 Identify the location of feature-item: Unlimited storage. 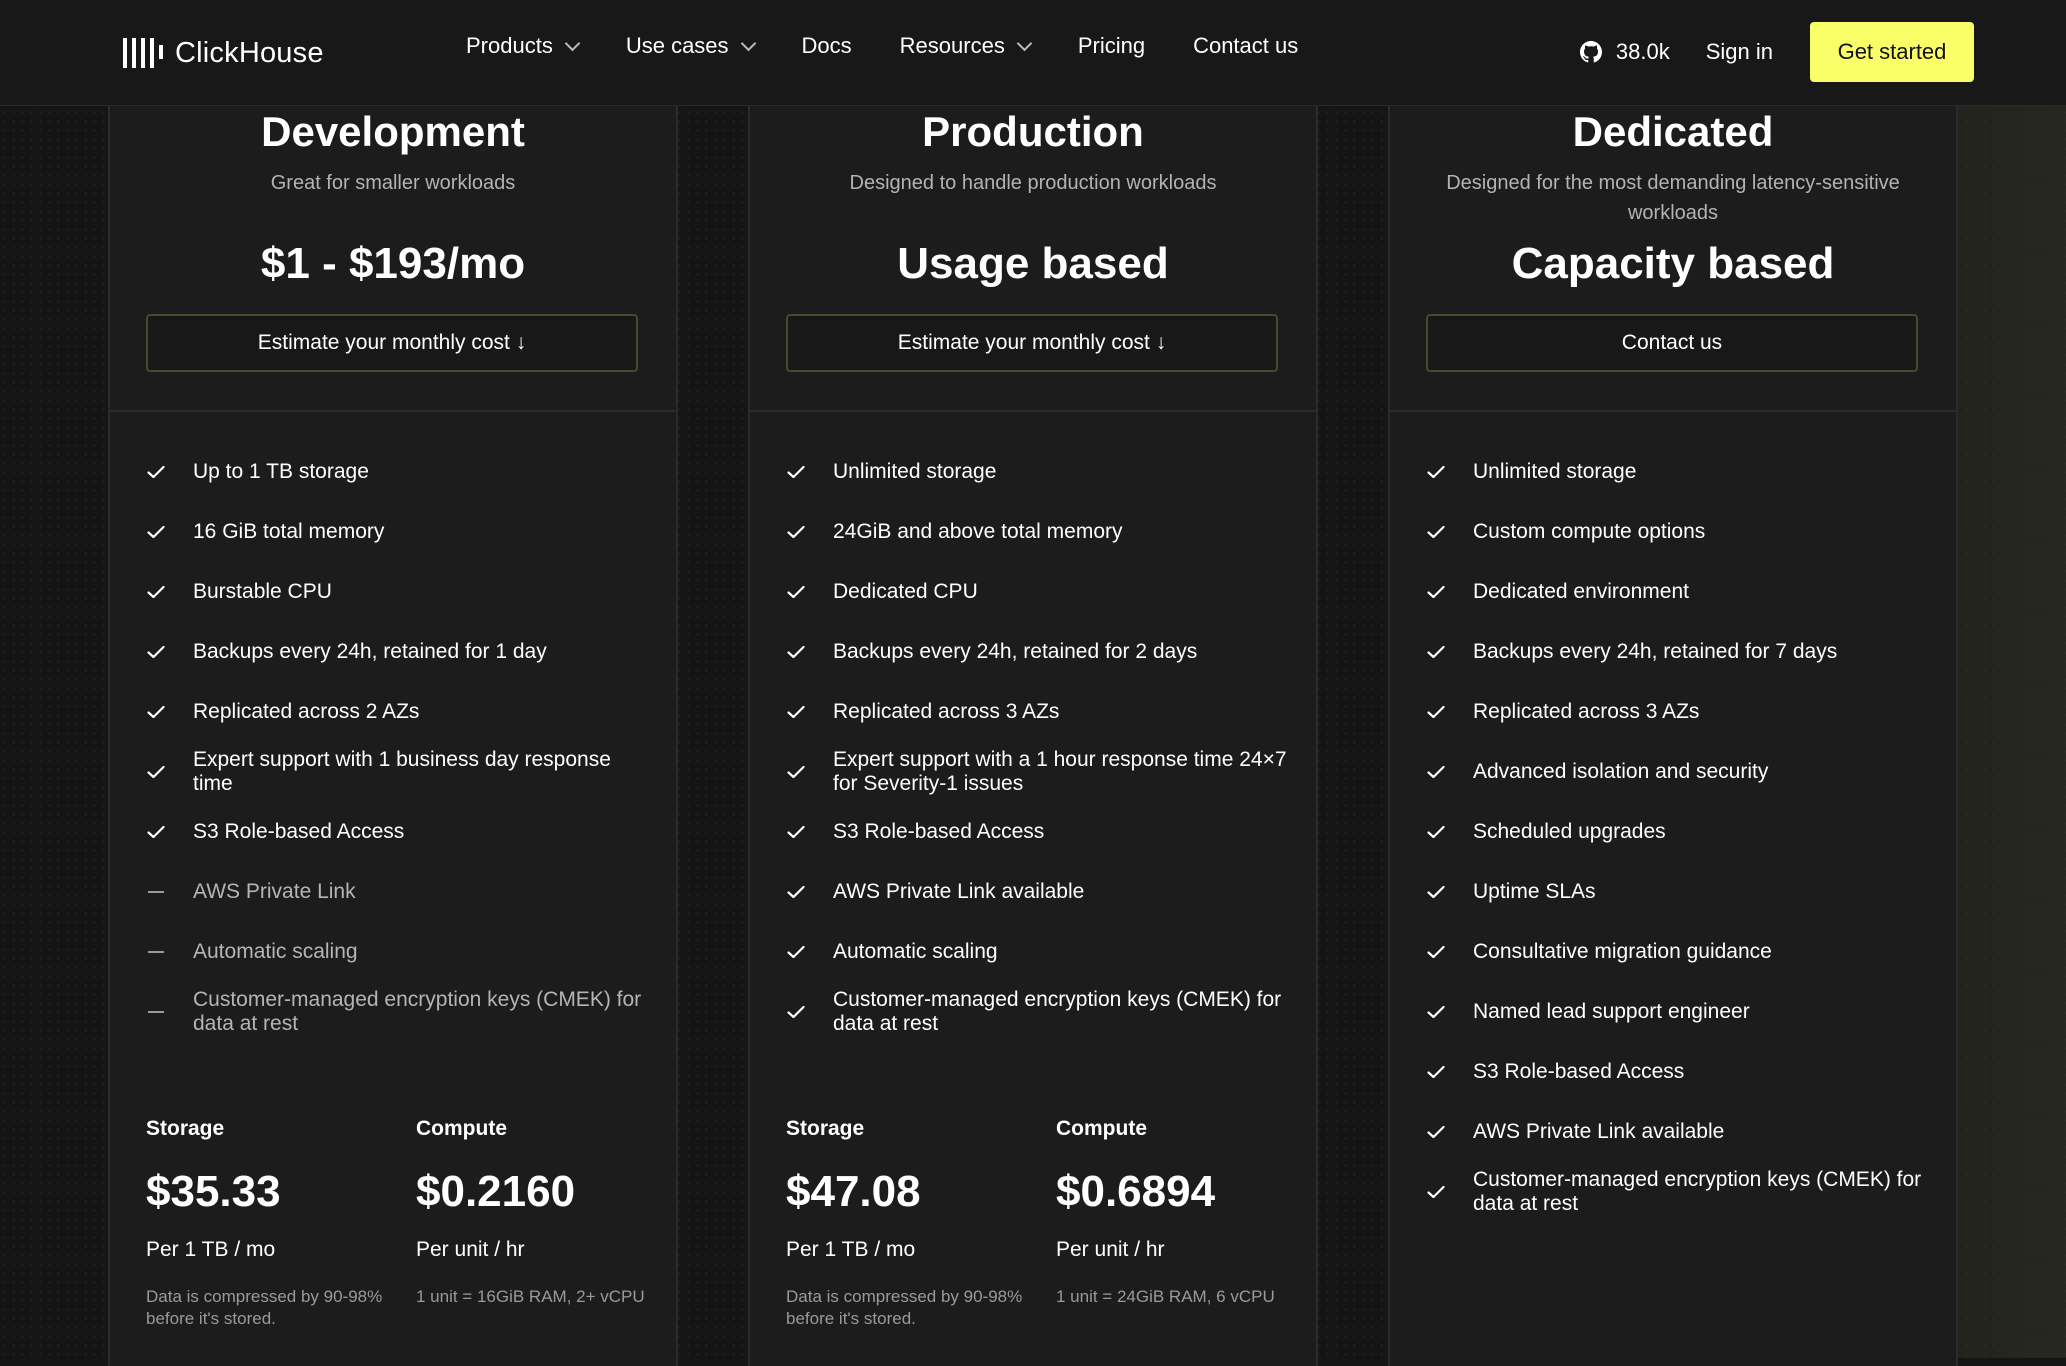
(1681, 472).